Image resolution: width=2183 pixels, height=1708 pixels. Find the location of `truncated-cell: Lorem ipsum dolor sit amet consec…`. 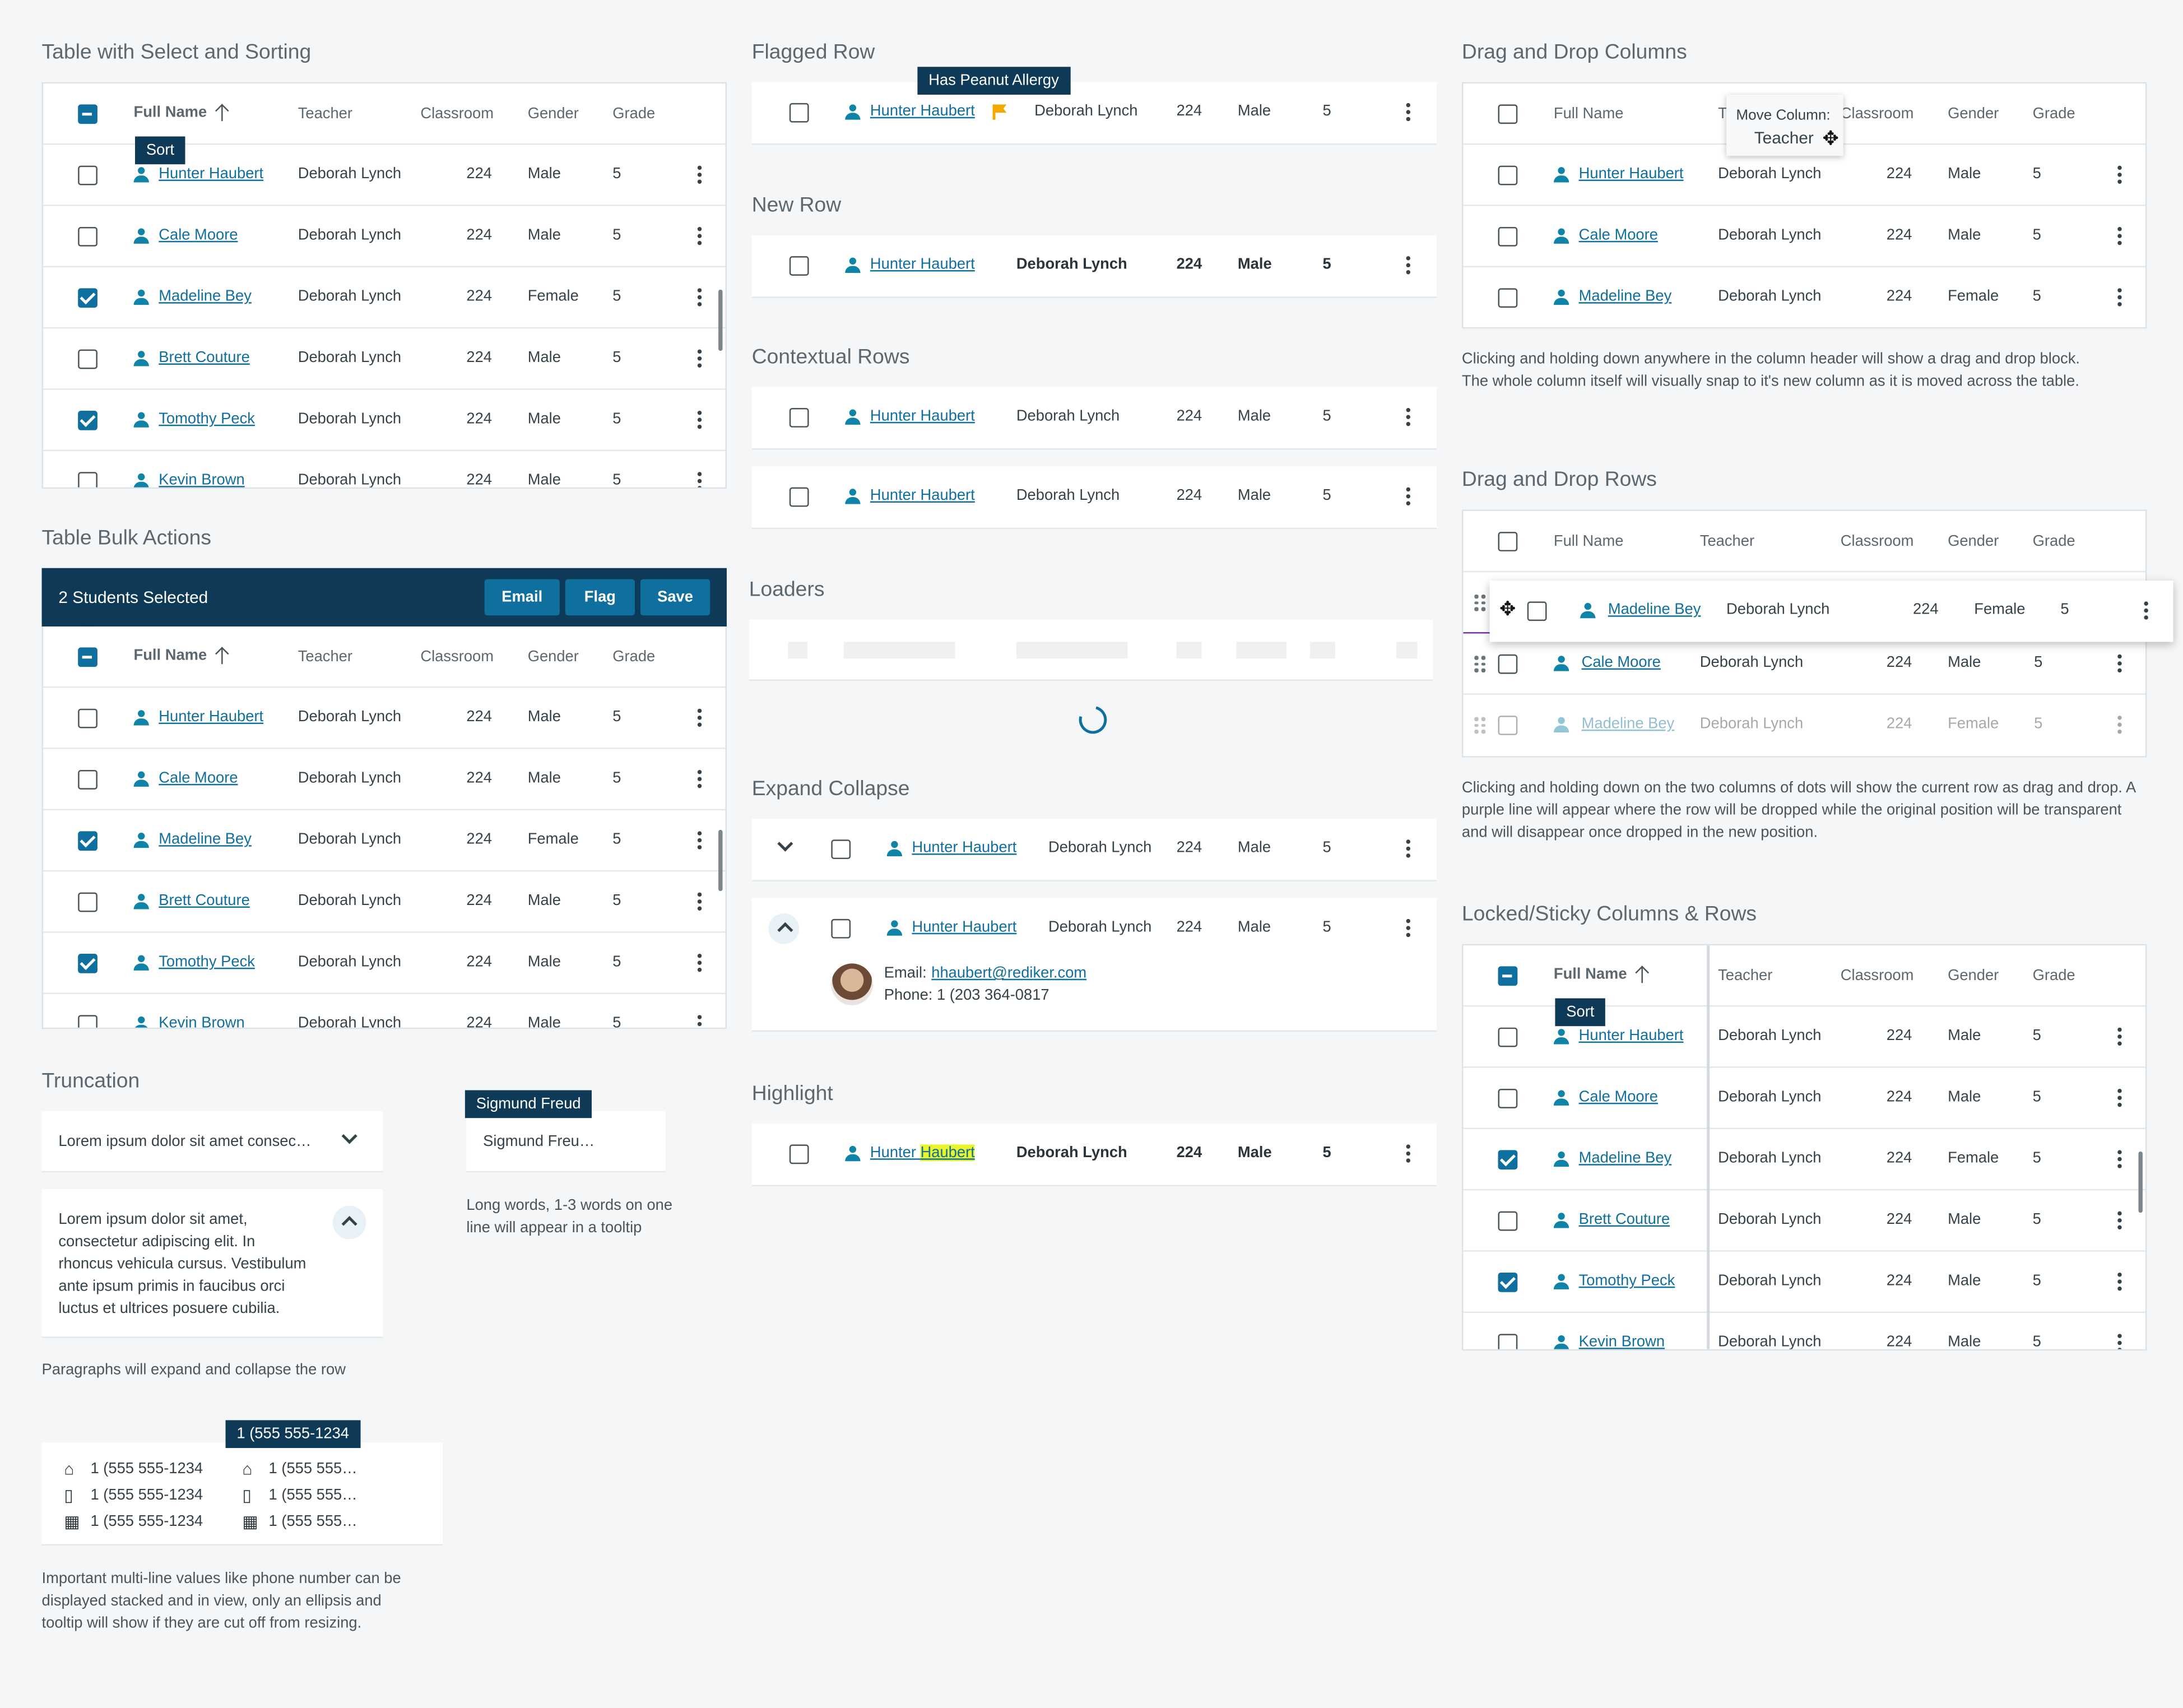

truncated-cell: Lorem ipsum dolor sit amet consec… is located at coordinates (212, 1142).